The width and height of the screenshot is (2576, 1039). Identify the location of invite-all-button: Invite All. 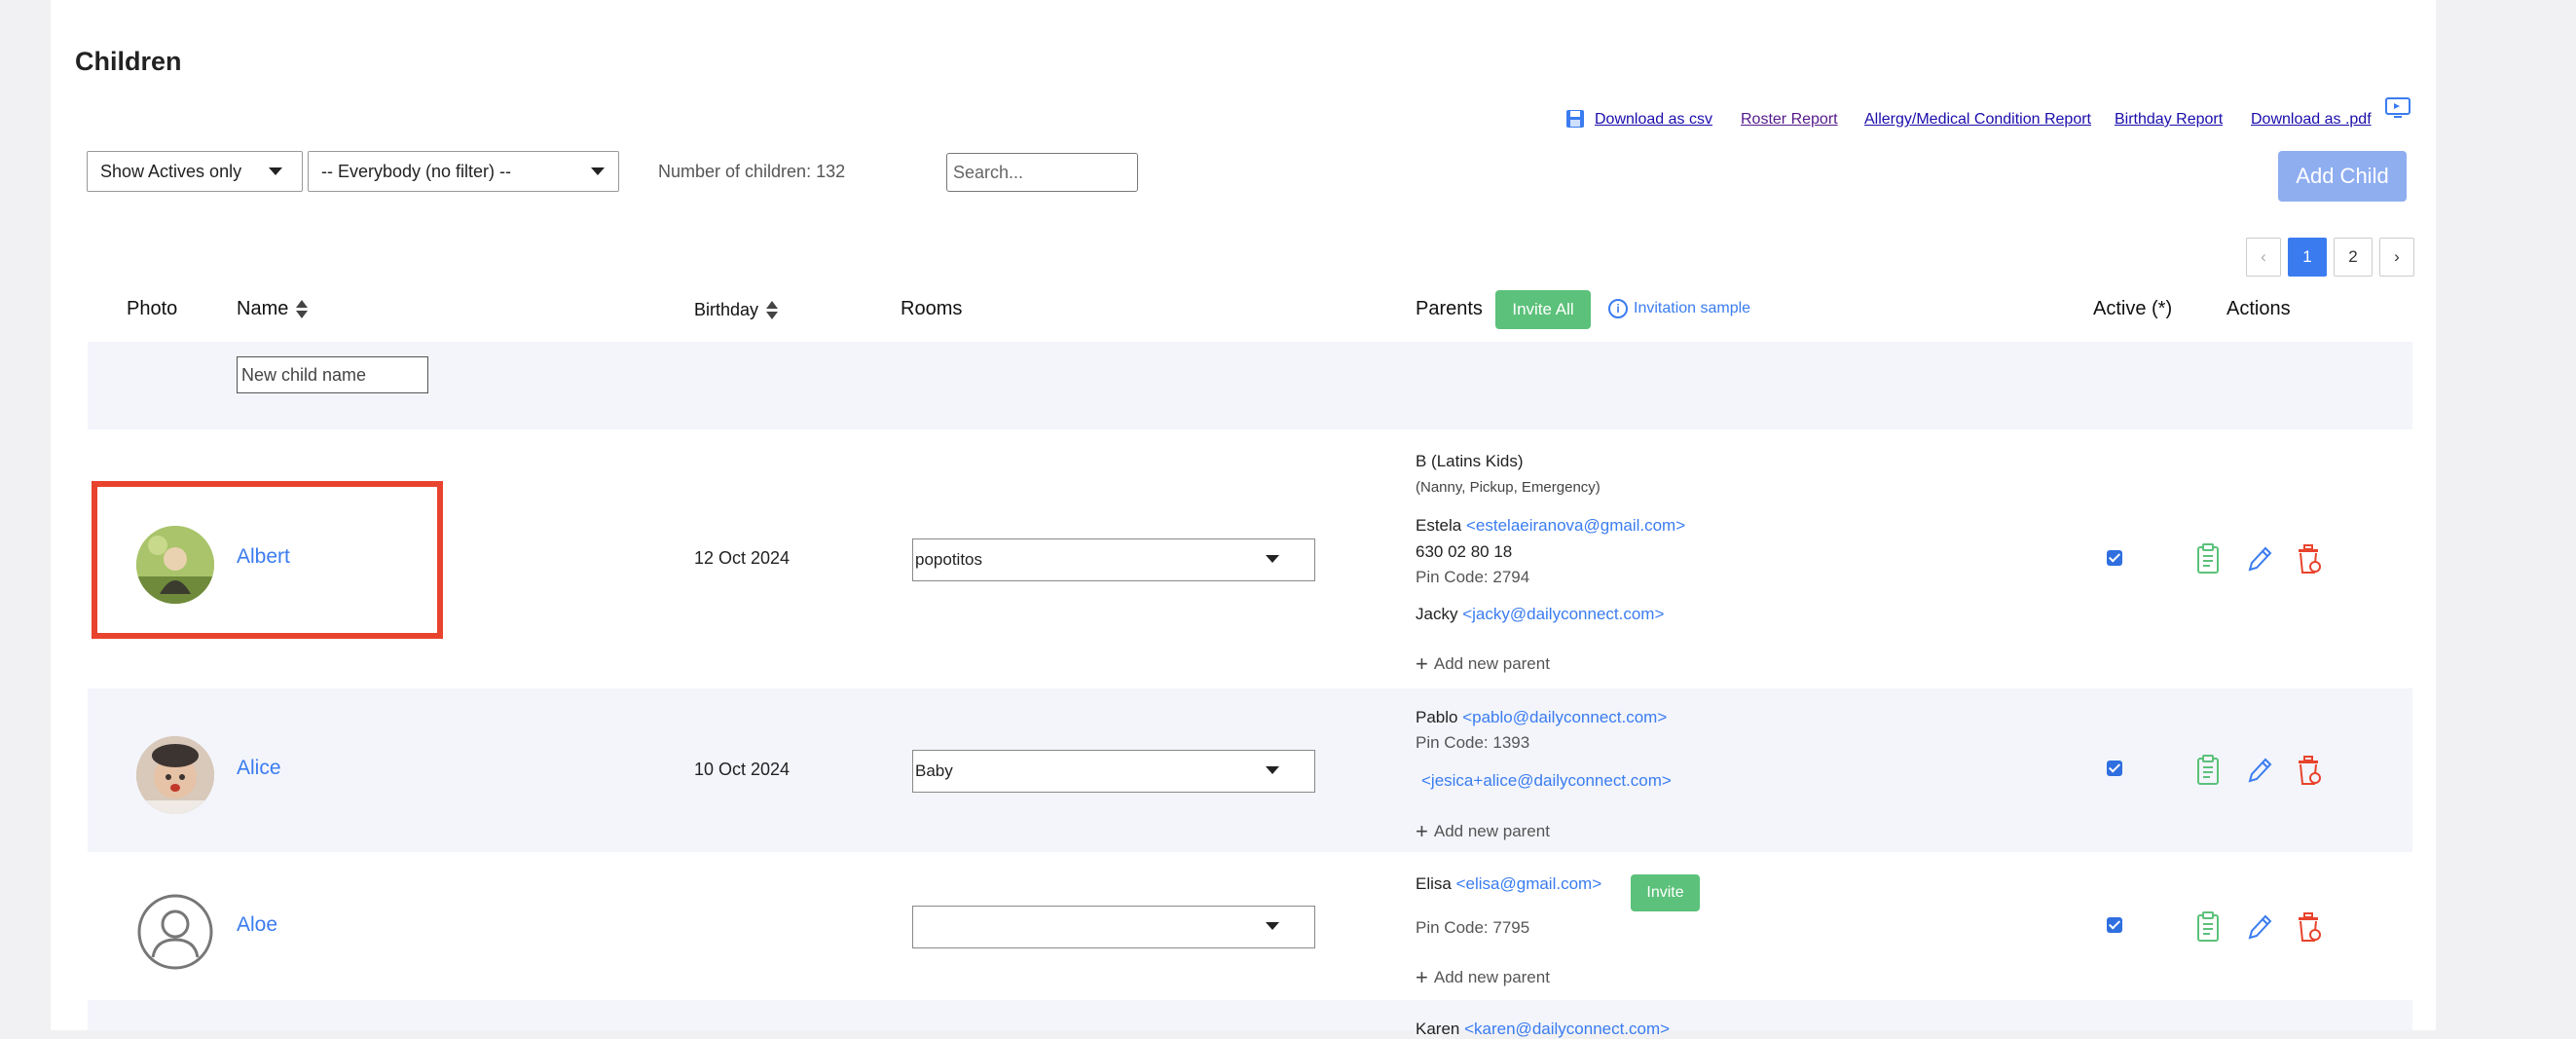
(1543, 309).